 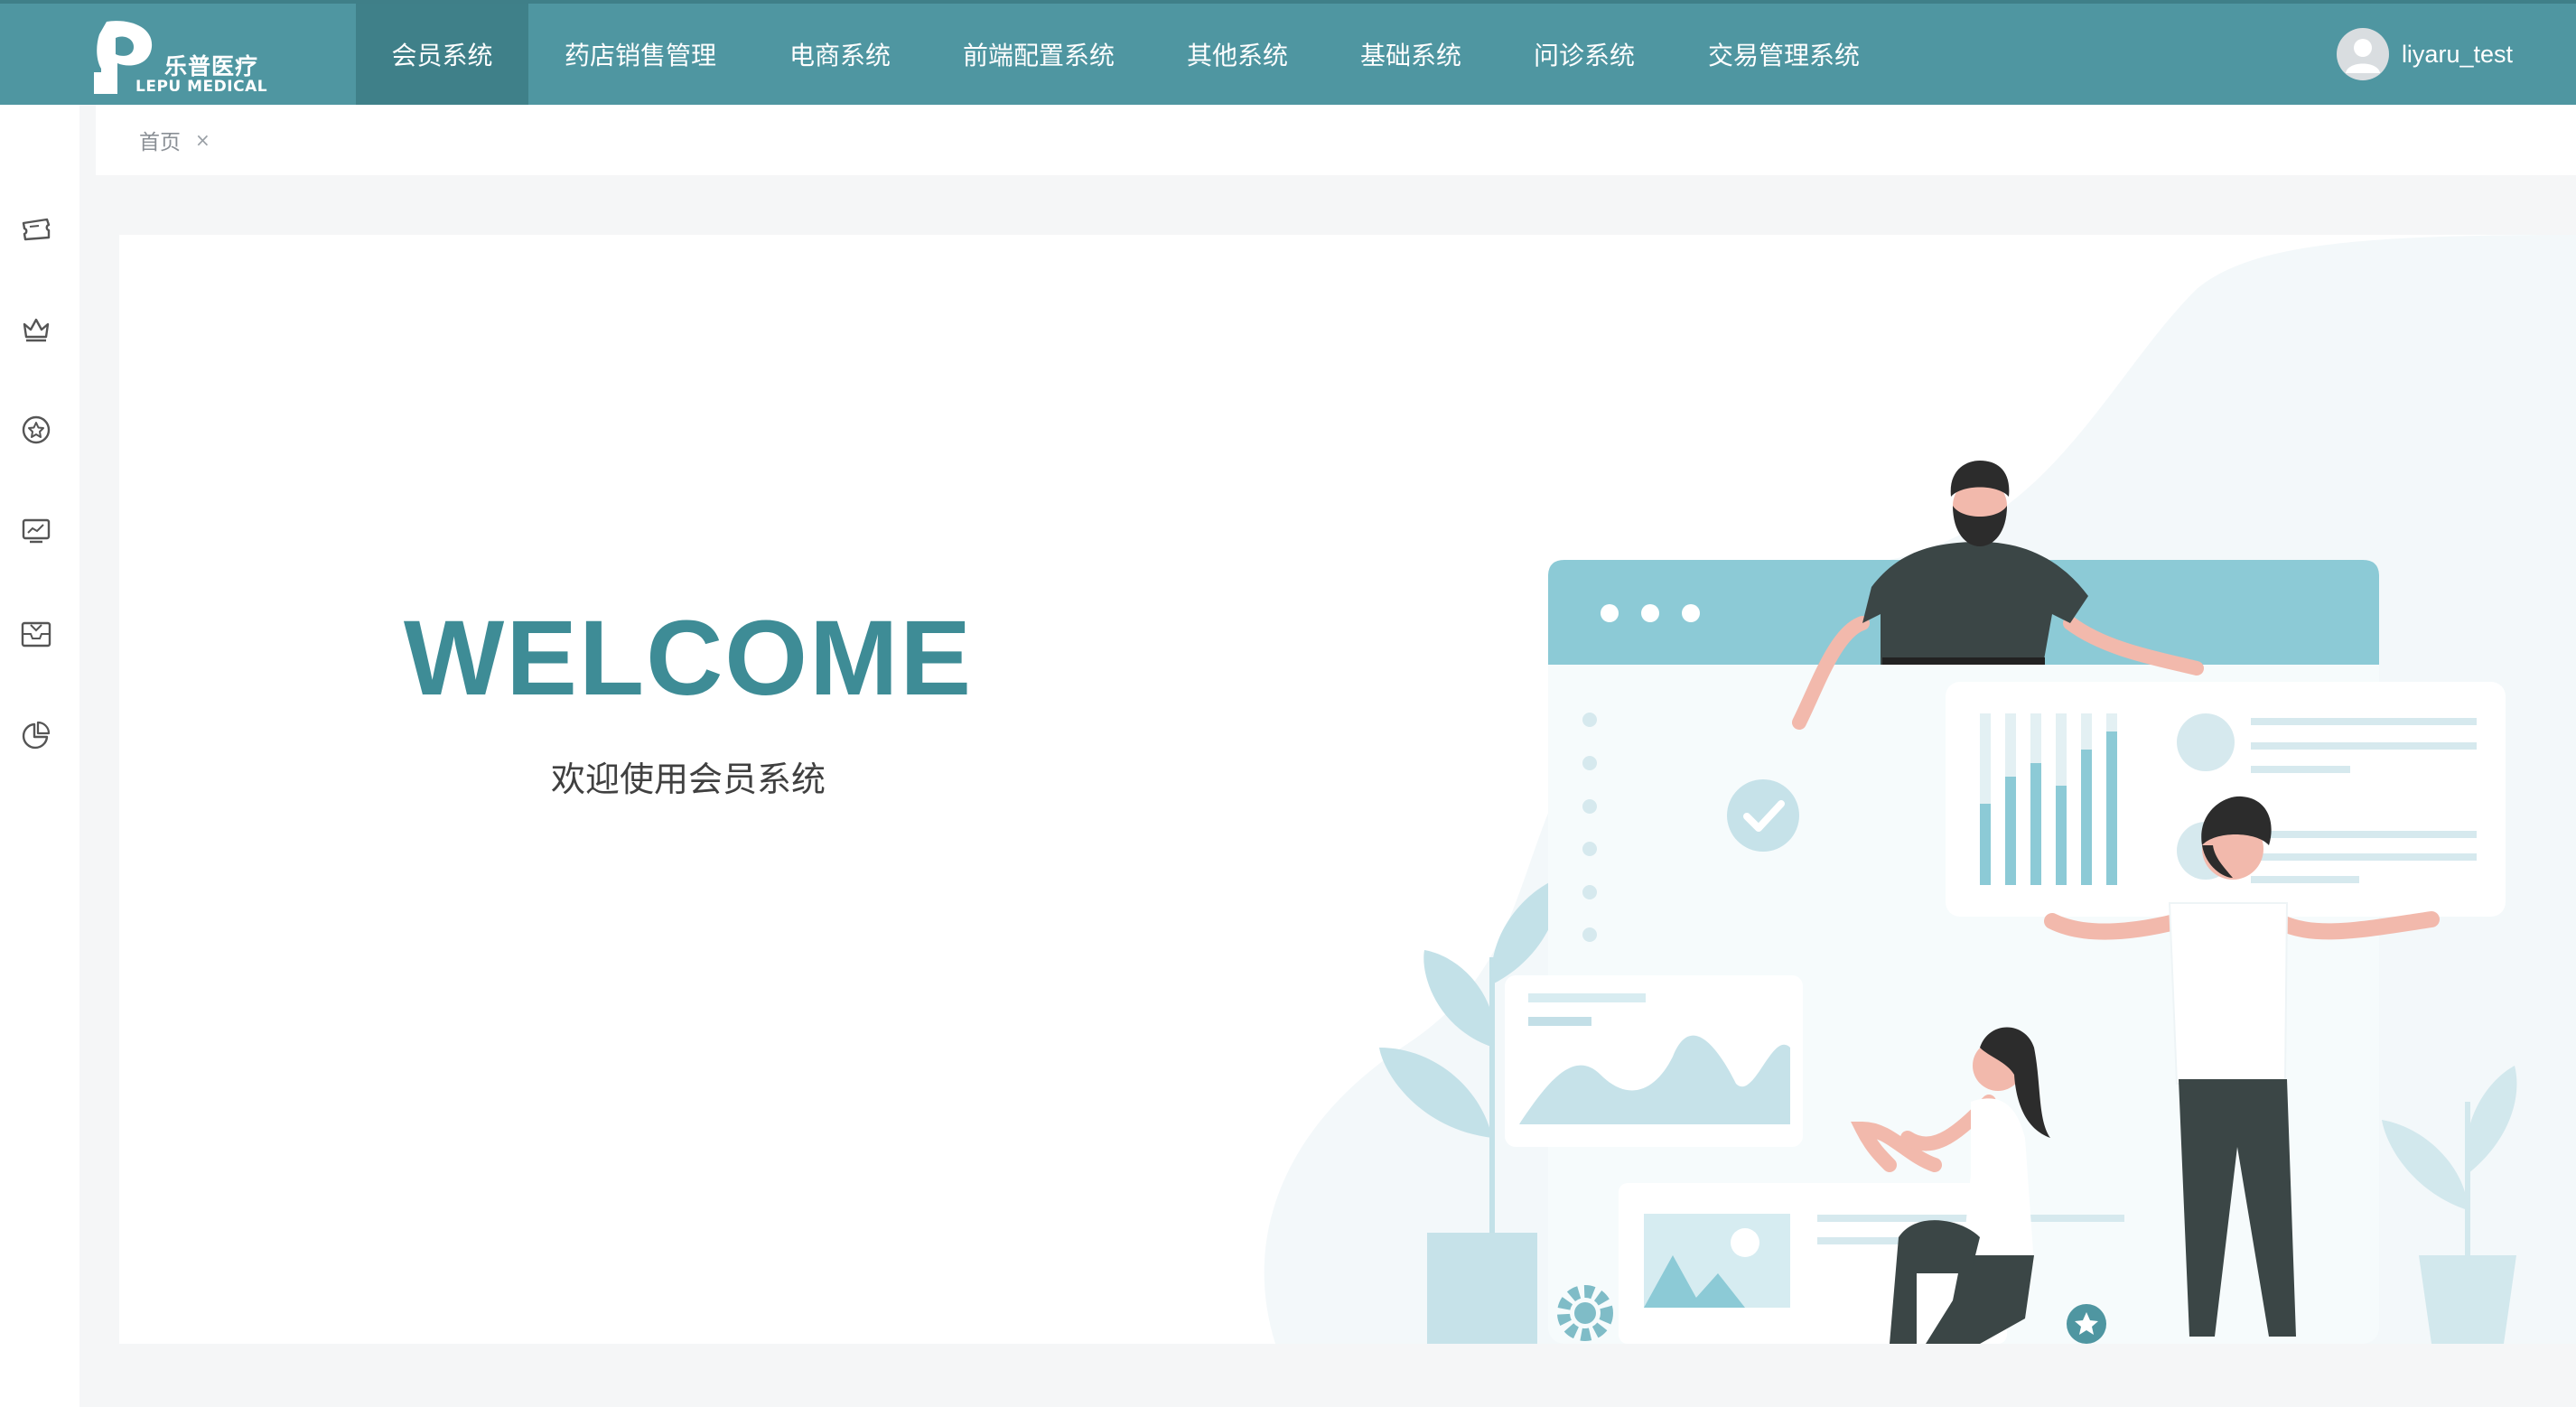 What do you see at coordinates (36, 634) in the screenshot?
I see `inbox-icon` at bounding box center [36, 634].